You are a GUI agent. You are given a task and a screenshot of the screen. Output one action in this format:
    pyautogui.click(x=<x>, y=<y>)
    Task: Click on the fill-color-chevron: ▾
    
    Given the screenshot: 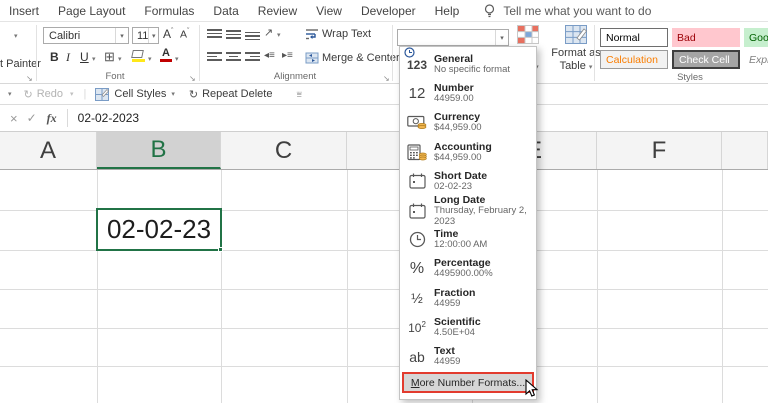 What is the action you would take?
    pyautogui.click(x=150, y=59)
    